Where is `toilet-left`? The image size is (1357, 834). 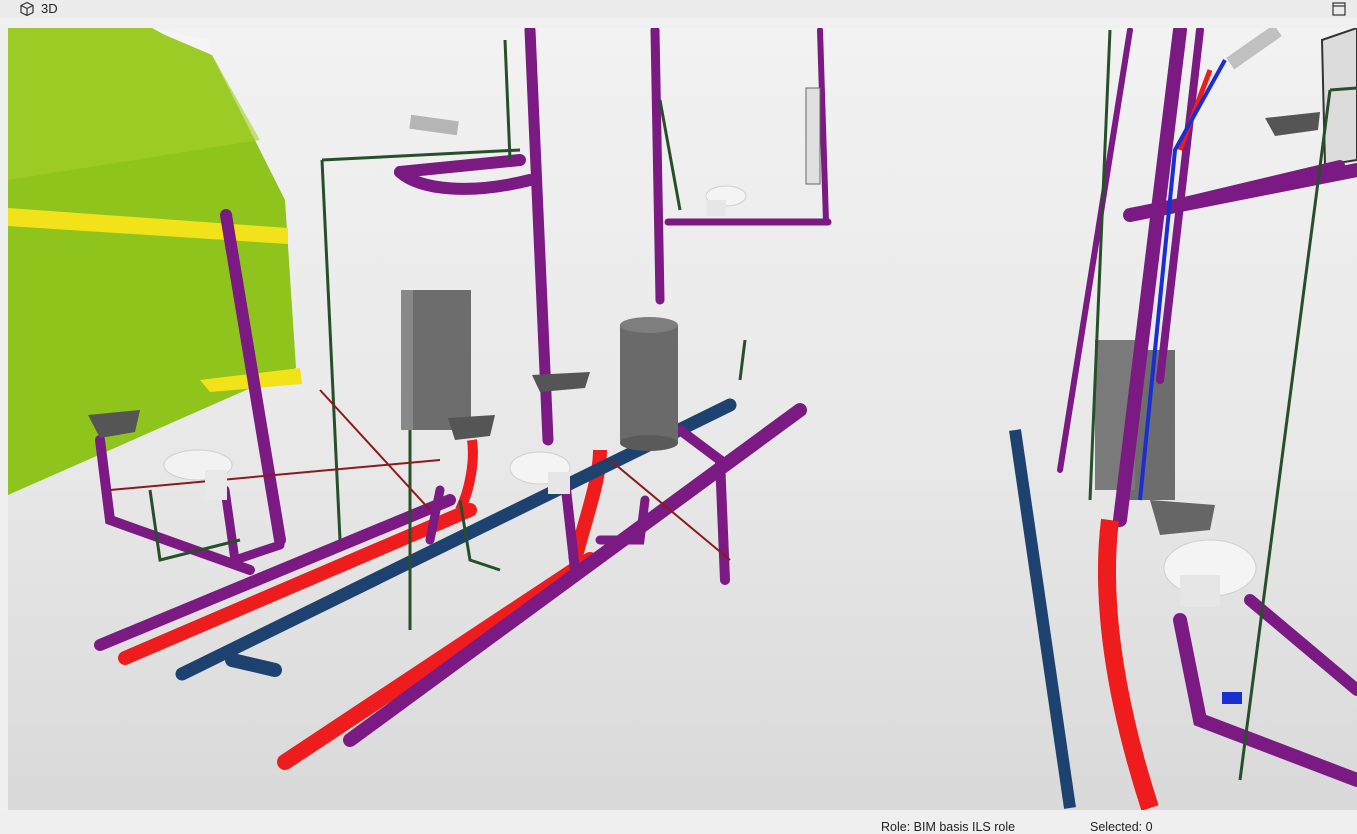
toilet-left is located at coordinates (198, 474).